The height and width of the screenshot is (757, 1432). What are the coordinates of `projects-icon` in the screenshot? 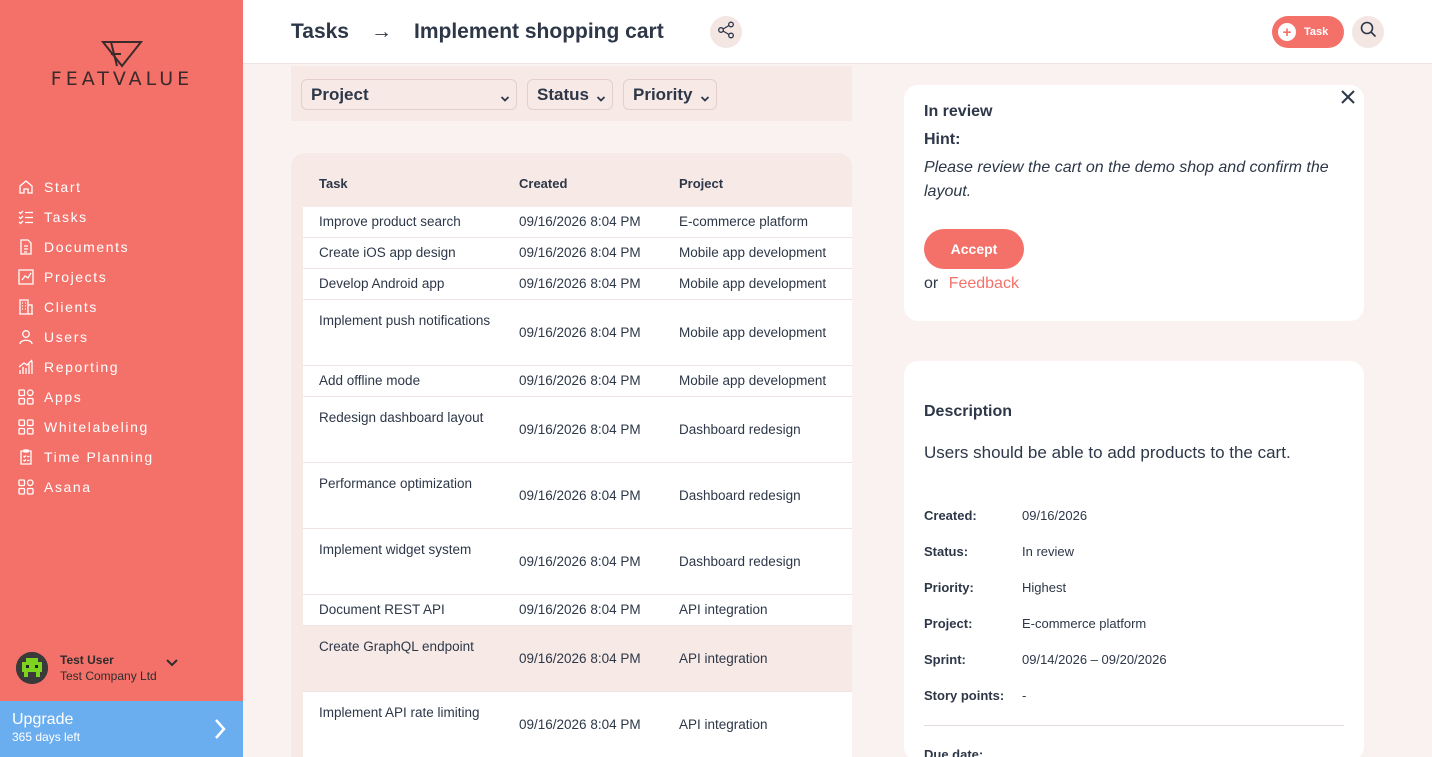 It's located at (26, 277).